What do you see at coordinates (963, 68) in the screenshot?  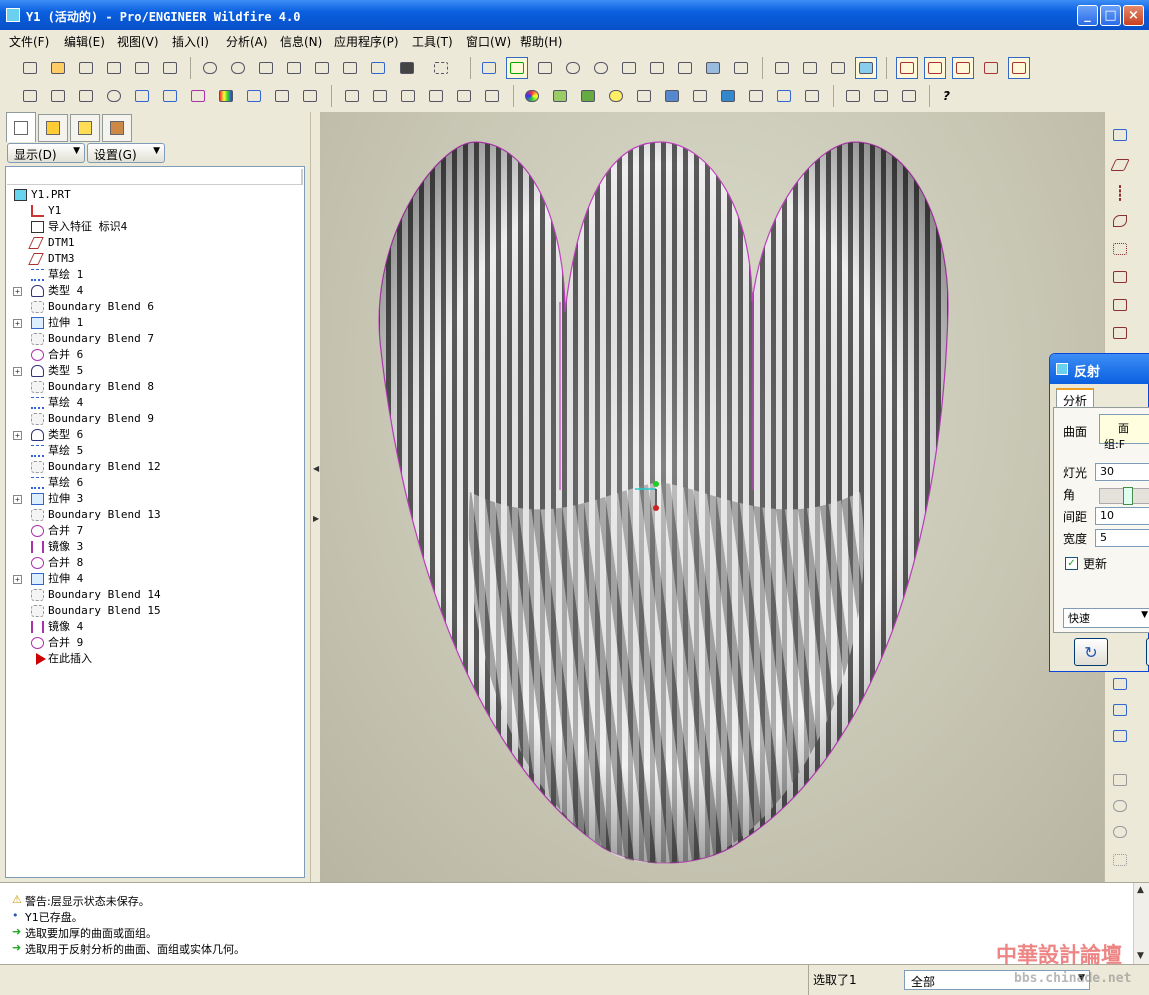 I see `datum-points-toggle-icon` at bounding box center [963, 68].